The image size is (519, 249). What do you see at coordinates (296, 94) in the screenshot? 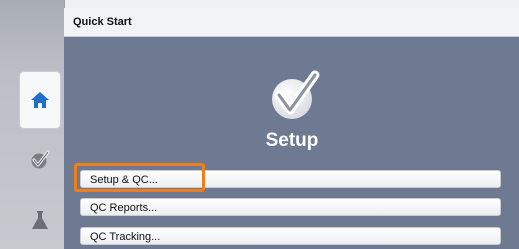
I see `setup-check-icon` at bounding box center [296, 94].